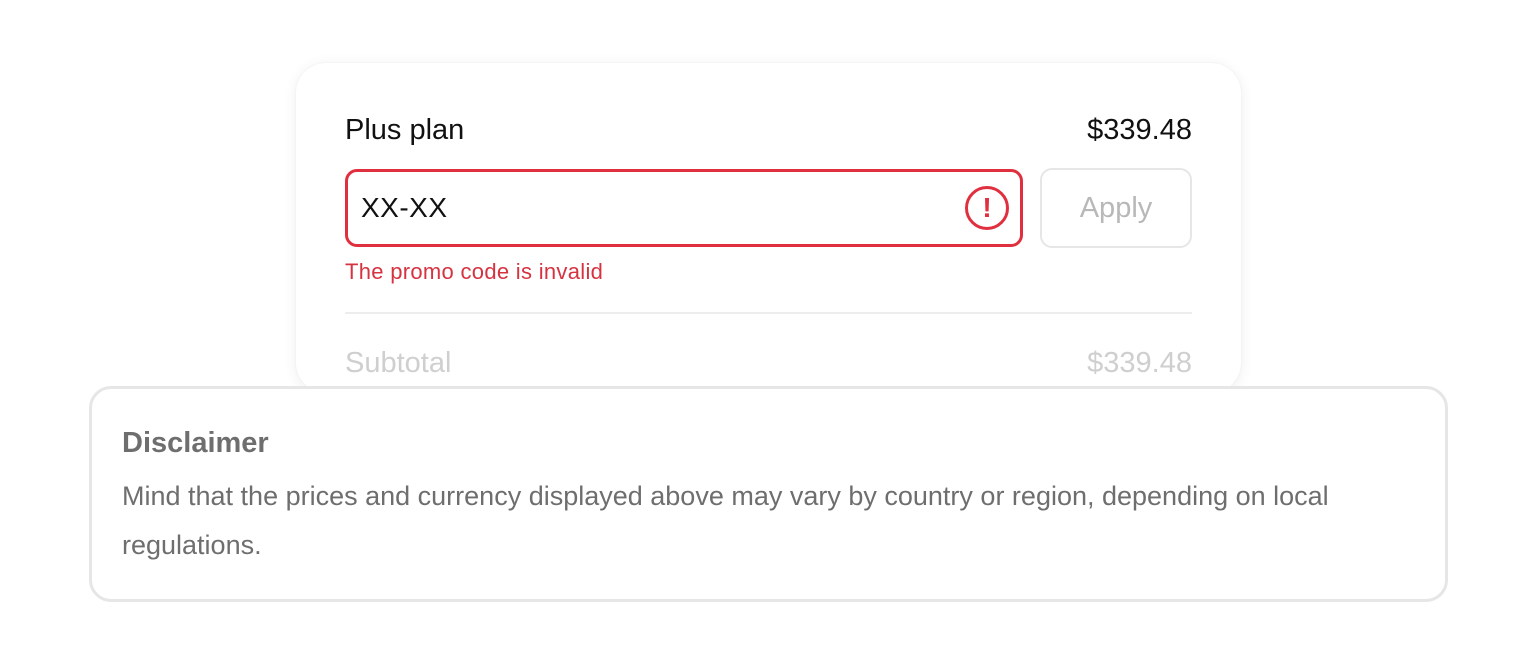  I want to click on plan-name: Plus plan, so click(405, 129).